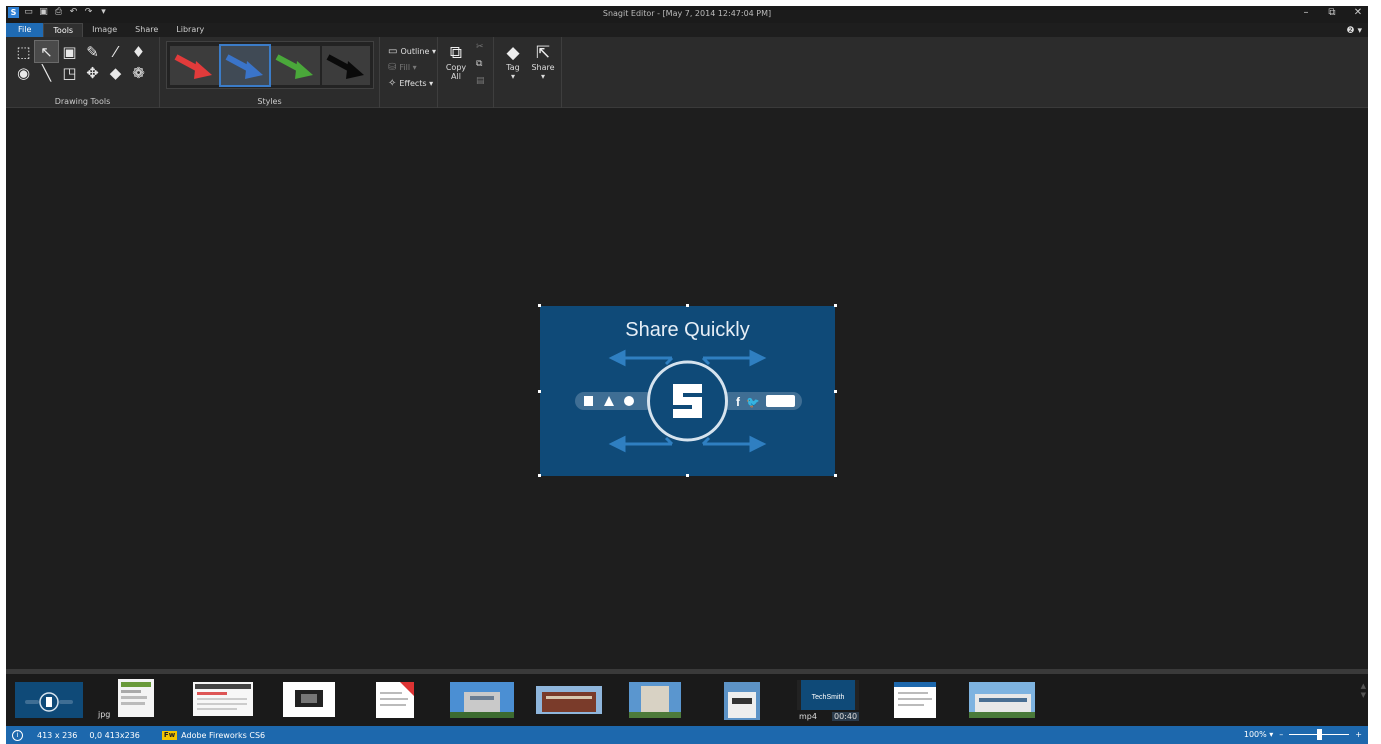 The width and height of the screenshot is (1381, 744). Describe the element at coordinates (543, 67) in the screenshot. I see `share-label: Share` at that location.